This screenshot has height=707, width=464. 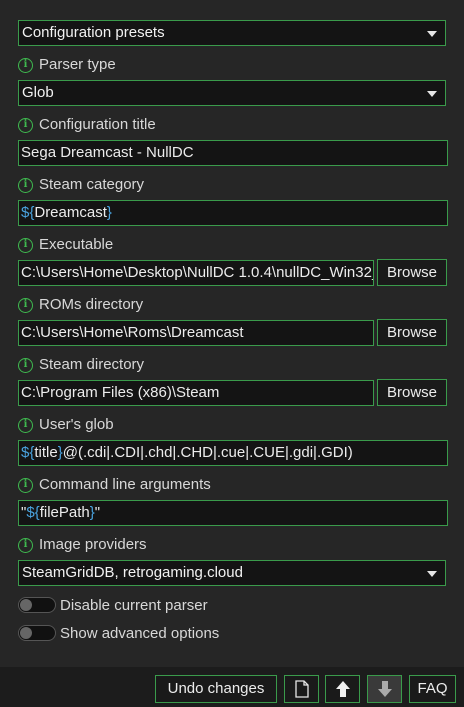 What do you see at coordinates (92, 184) in the screenshot?
I see `steam-category-label: Steam category` at bounding box center [92, 184].